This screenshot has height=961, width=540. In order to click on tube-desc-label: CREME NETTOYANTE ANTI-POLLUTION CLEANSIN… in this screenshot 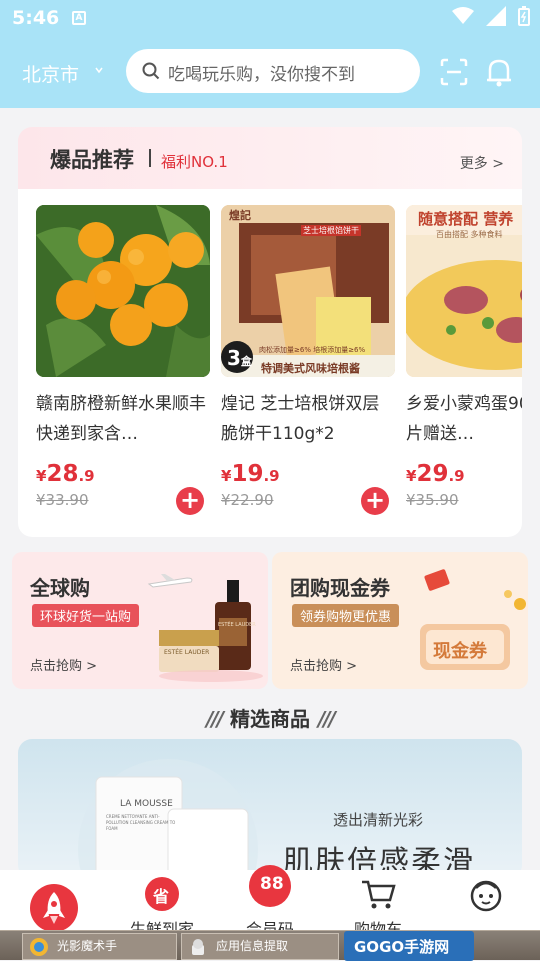, I will do `click(141, 822)`.